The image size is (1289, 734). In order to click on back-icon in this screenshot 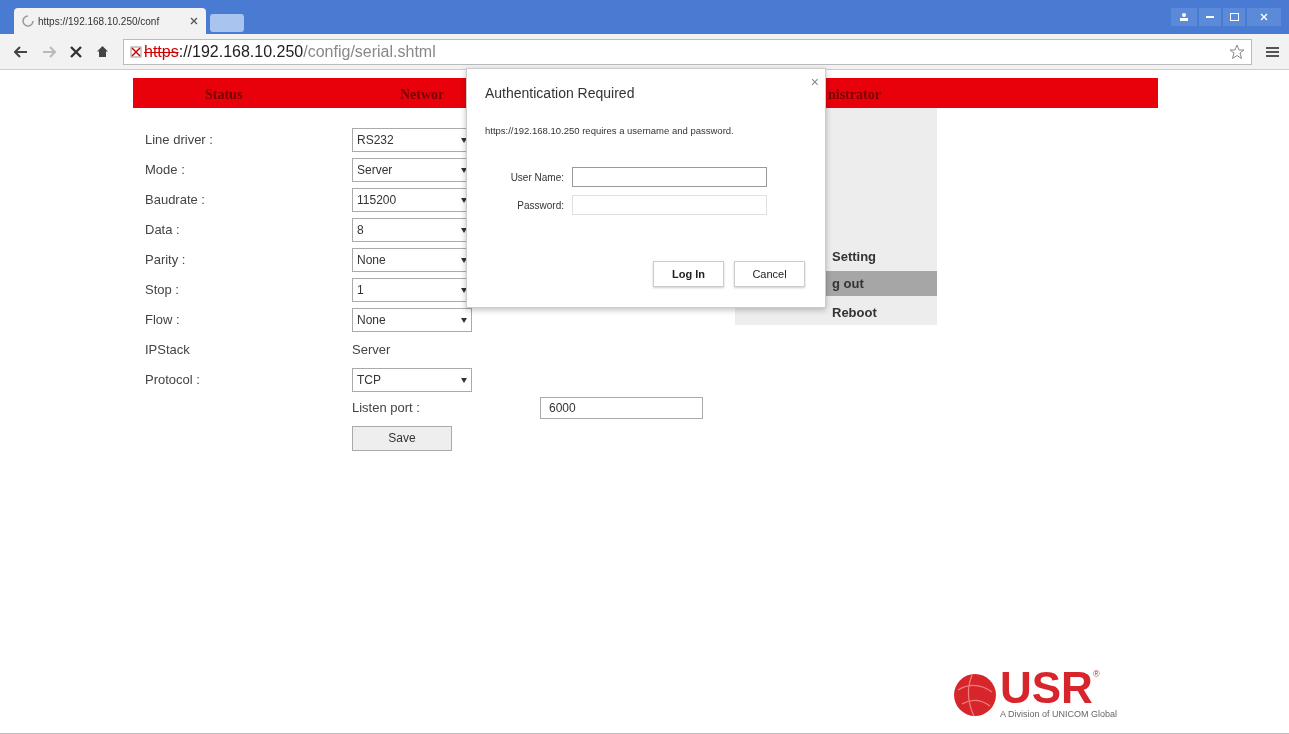, I will do `click(21, 51)`.